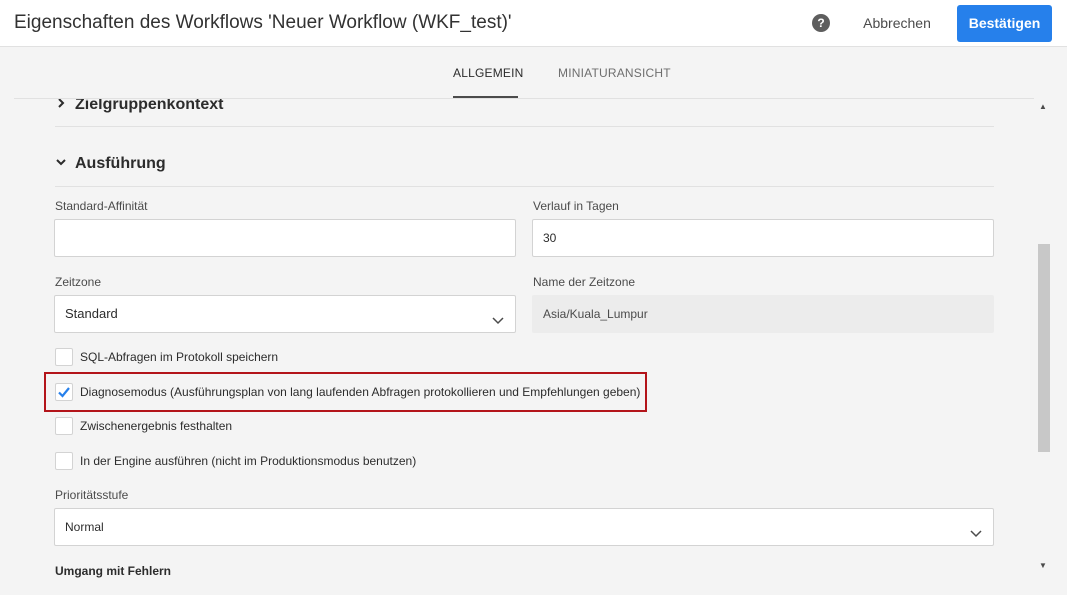 The width and height of the screenshot is (1067, 595). Describe the element at coordinates (101, 206) in the screenshot. I see `default-affinity-label: Standard-Affinität` at that location.